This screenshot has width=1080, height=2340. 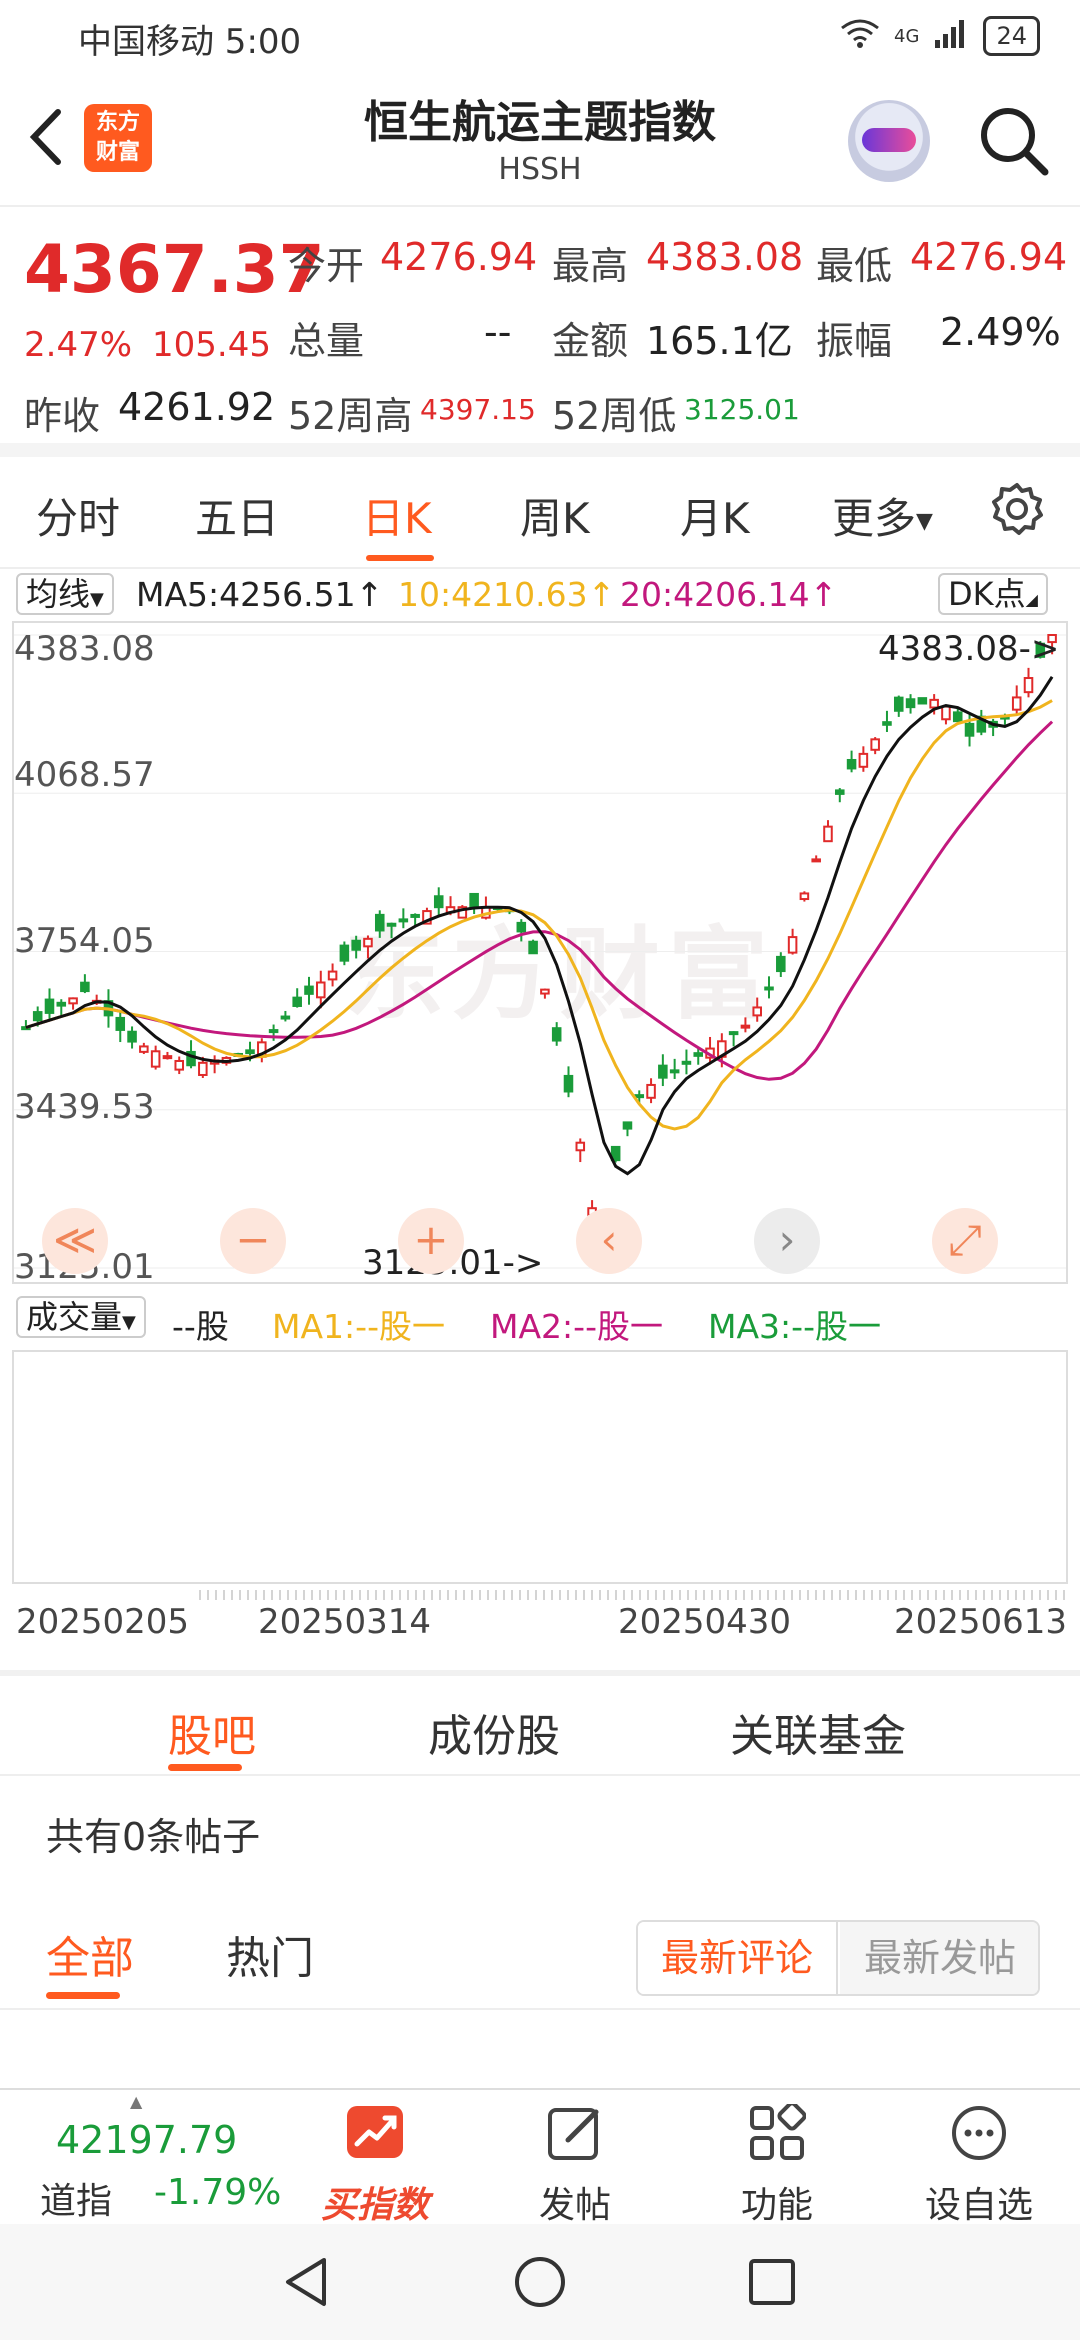 I want to click on dow-index-ticker: ▲ 42197.79 道指 -1.79%, so click(x=145, y=2158).